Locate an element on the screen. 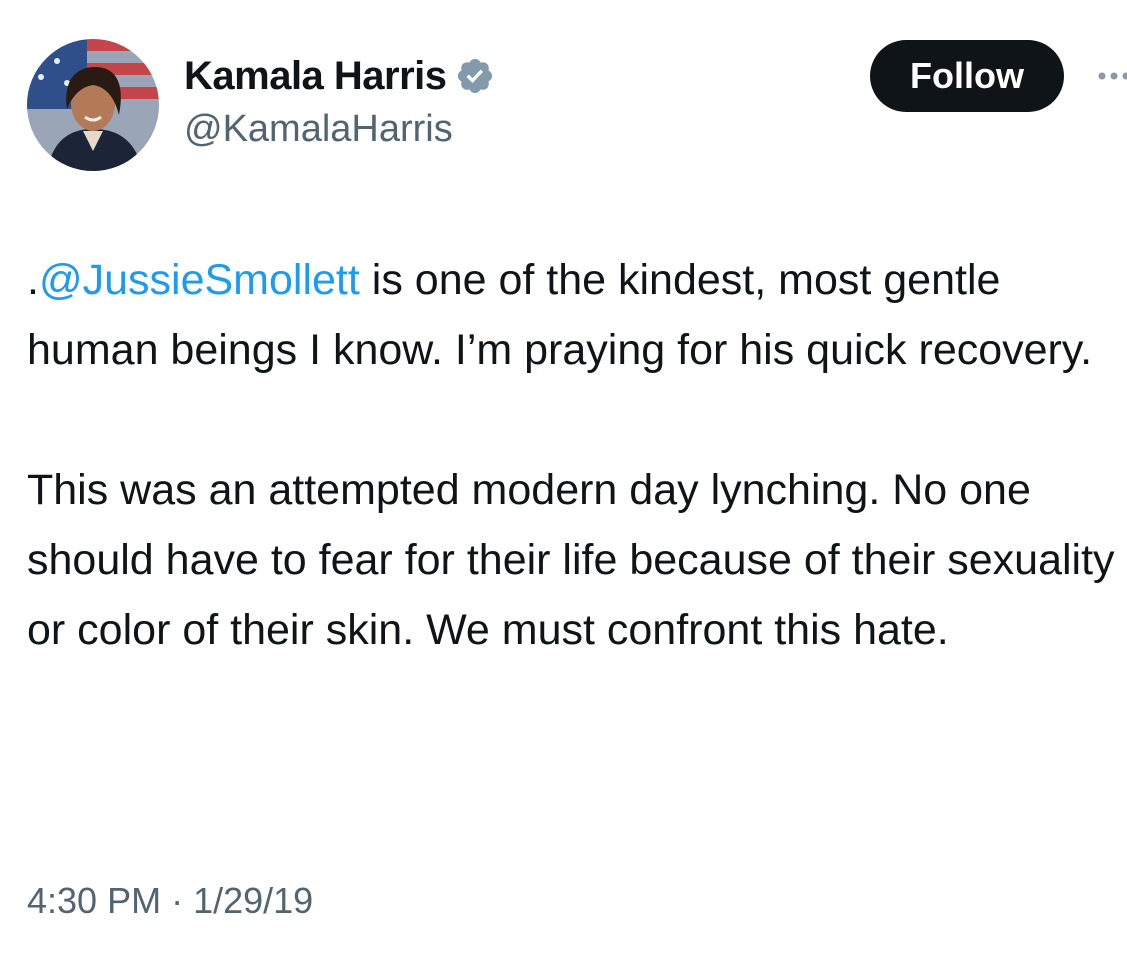 This screenshot has width=1127, height=967. follow-button: Follow is located at coordinates (967, 76).